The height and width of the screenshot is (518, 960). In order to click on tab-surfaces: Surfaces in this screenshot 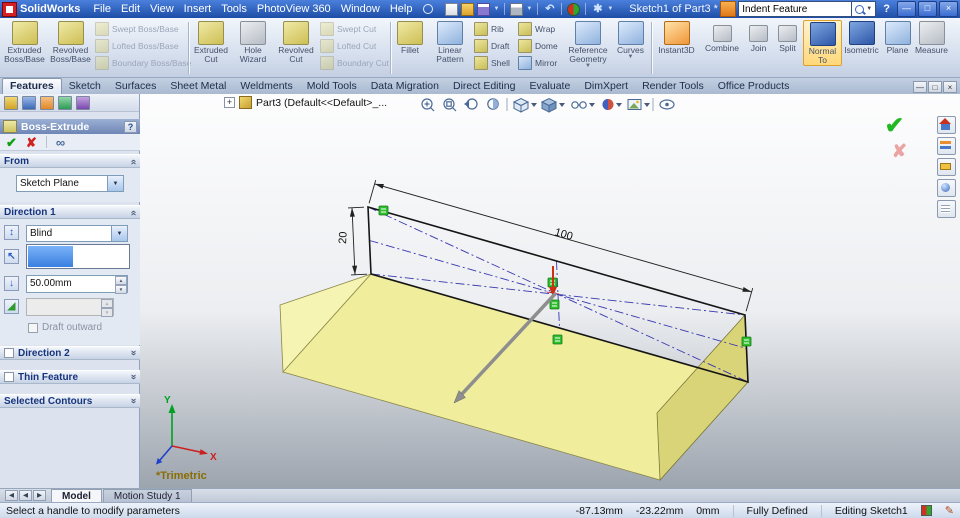, I will do `click(135, 86)`.